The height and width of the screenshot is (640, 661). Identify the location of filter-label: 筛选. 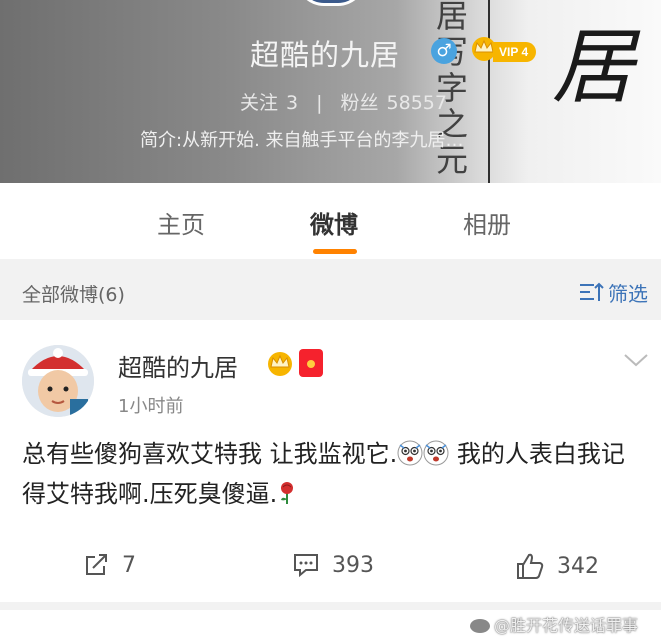
(628, 293).